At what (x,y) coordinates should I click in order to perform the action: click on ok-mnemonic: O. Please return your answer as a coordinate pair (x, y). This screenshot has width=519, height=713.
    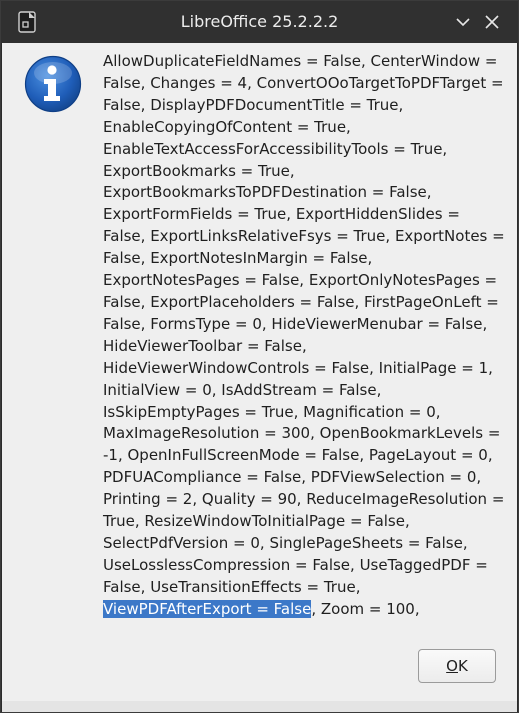
    Looking at the image, I should click on (452, 666).